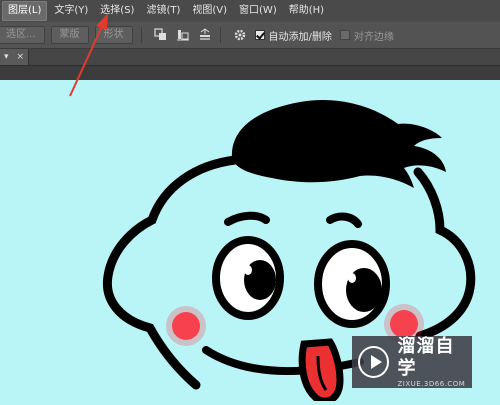 The image size is (500, 405). What do you see at coordinates (338, 144) in the screenshot?
I see `hair` at bounding box center [338, 144].